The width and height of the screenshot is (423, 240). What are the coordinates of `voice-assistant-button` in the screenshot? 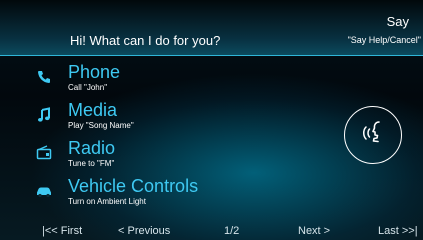 It's located at (373, 135).